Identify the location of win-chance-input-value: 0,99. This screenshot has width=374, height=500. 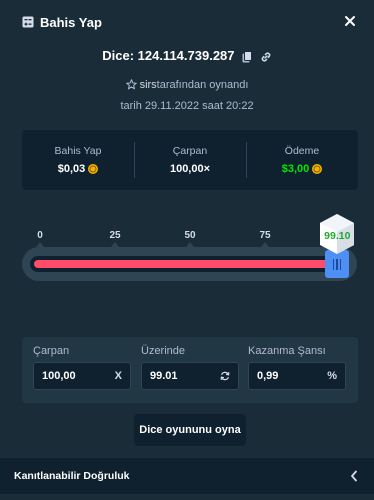
(268, 376).